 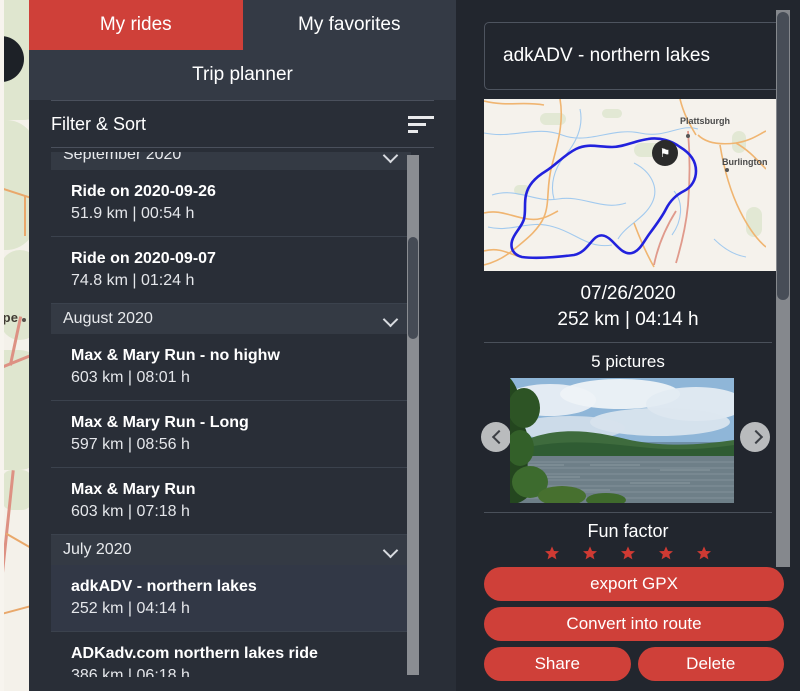 I want to click on ride-name: ADKadv.com northern lakes ride, so click(x=194, y=653).